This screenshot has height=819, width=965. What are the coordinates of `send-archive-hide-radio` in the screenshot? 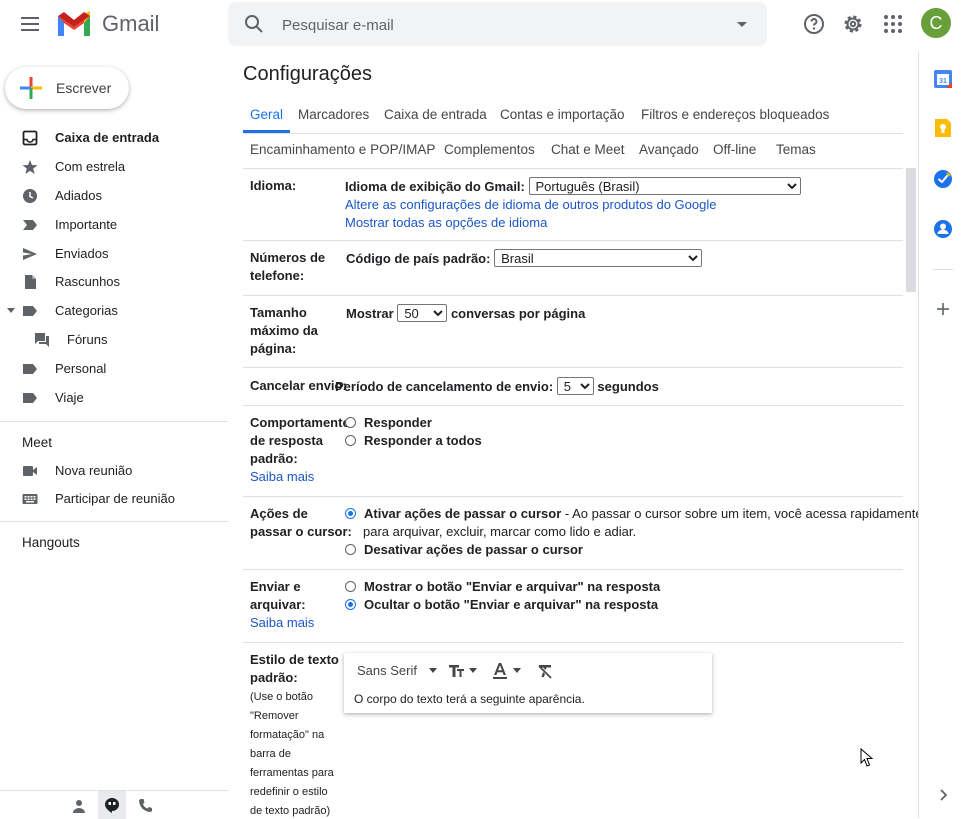 It's located at (350, 604).